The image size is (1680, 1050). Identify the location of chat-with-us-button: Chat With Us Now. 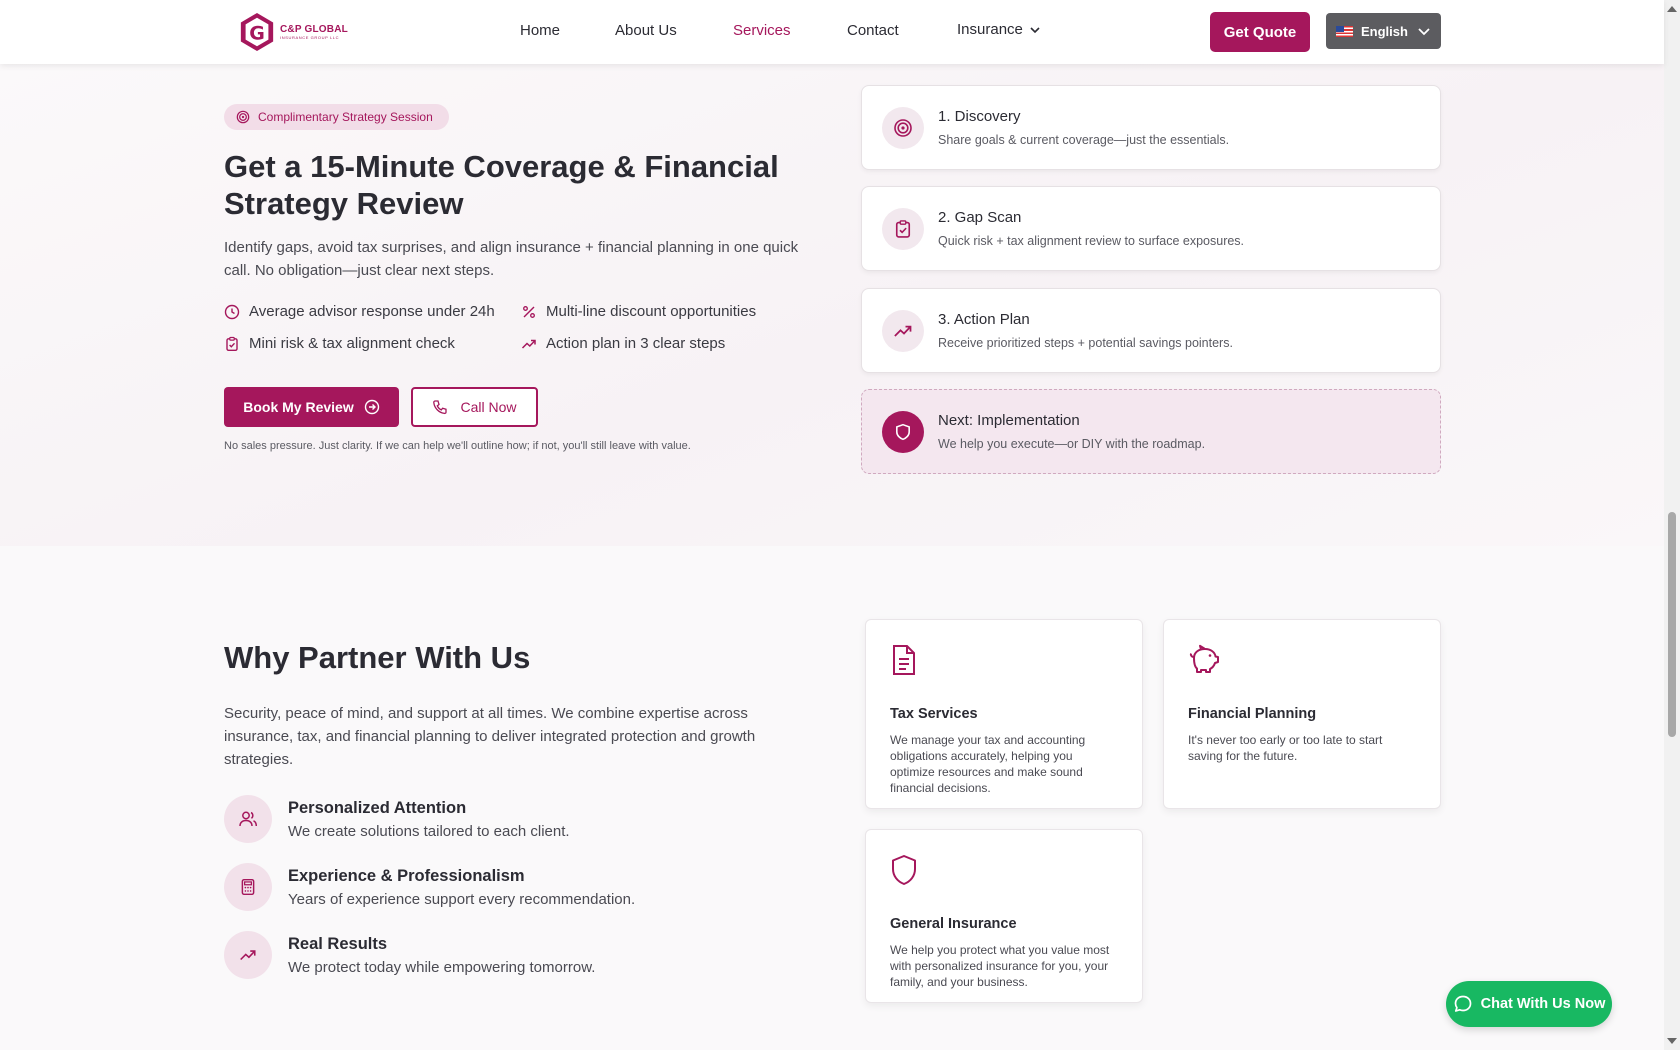
(1529, 1004).